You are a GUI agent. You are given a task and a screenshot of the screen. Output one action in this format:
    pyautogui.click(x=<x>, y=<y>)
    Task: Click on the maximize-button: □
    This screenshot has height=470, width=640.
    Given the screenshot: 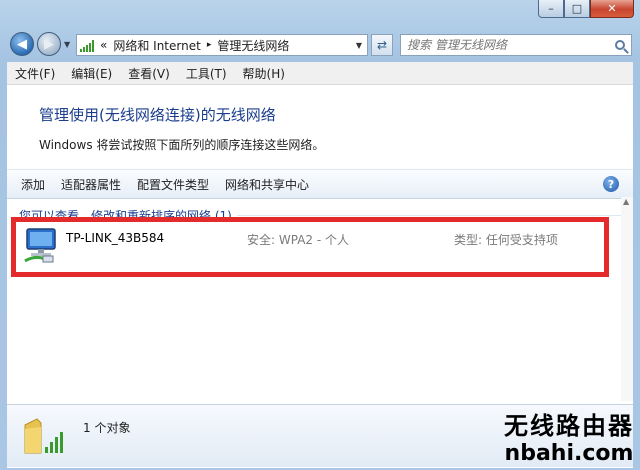 What is the action you would take?
    pyautogui.click(x=577, y=9)
    